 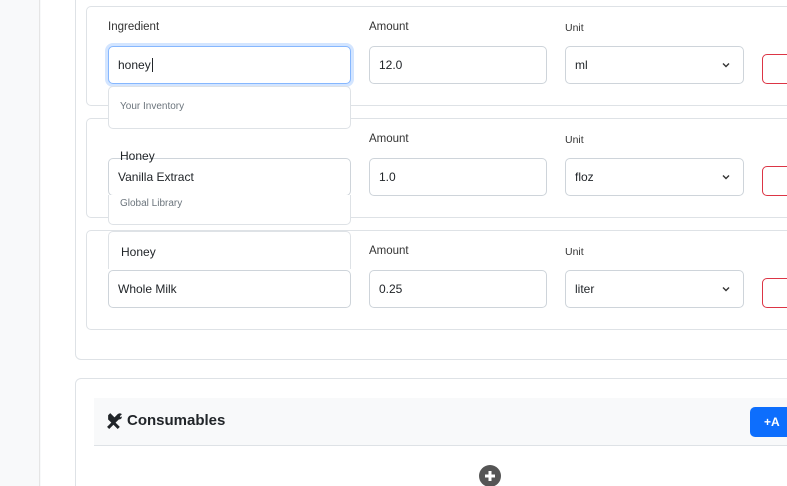 What do you see at coordinates (176, 420) in the screenshot?
I see `consumables-title-text: Consumables` at bounding box center [176, 420].